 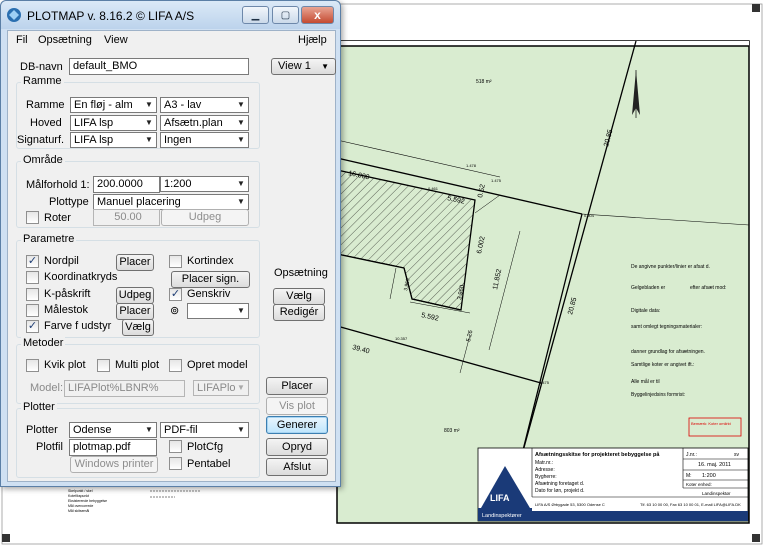 What do you see at coordinates (135, 295) in the screenshot?
I see `kpaskrift-select-button: Udpeg` at bounding box center [135, 295].